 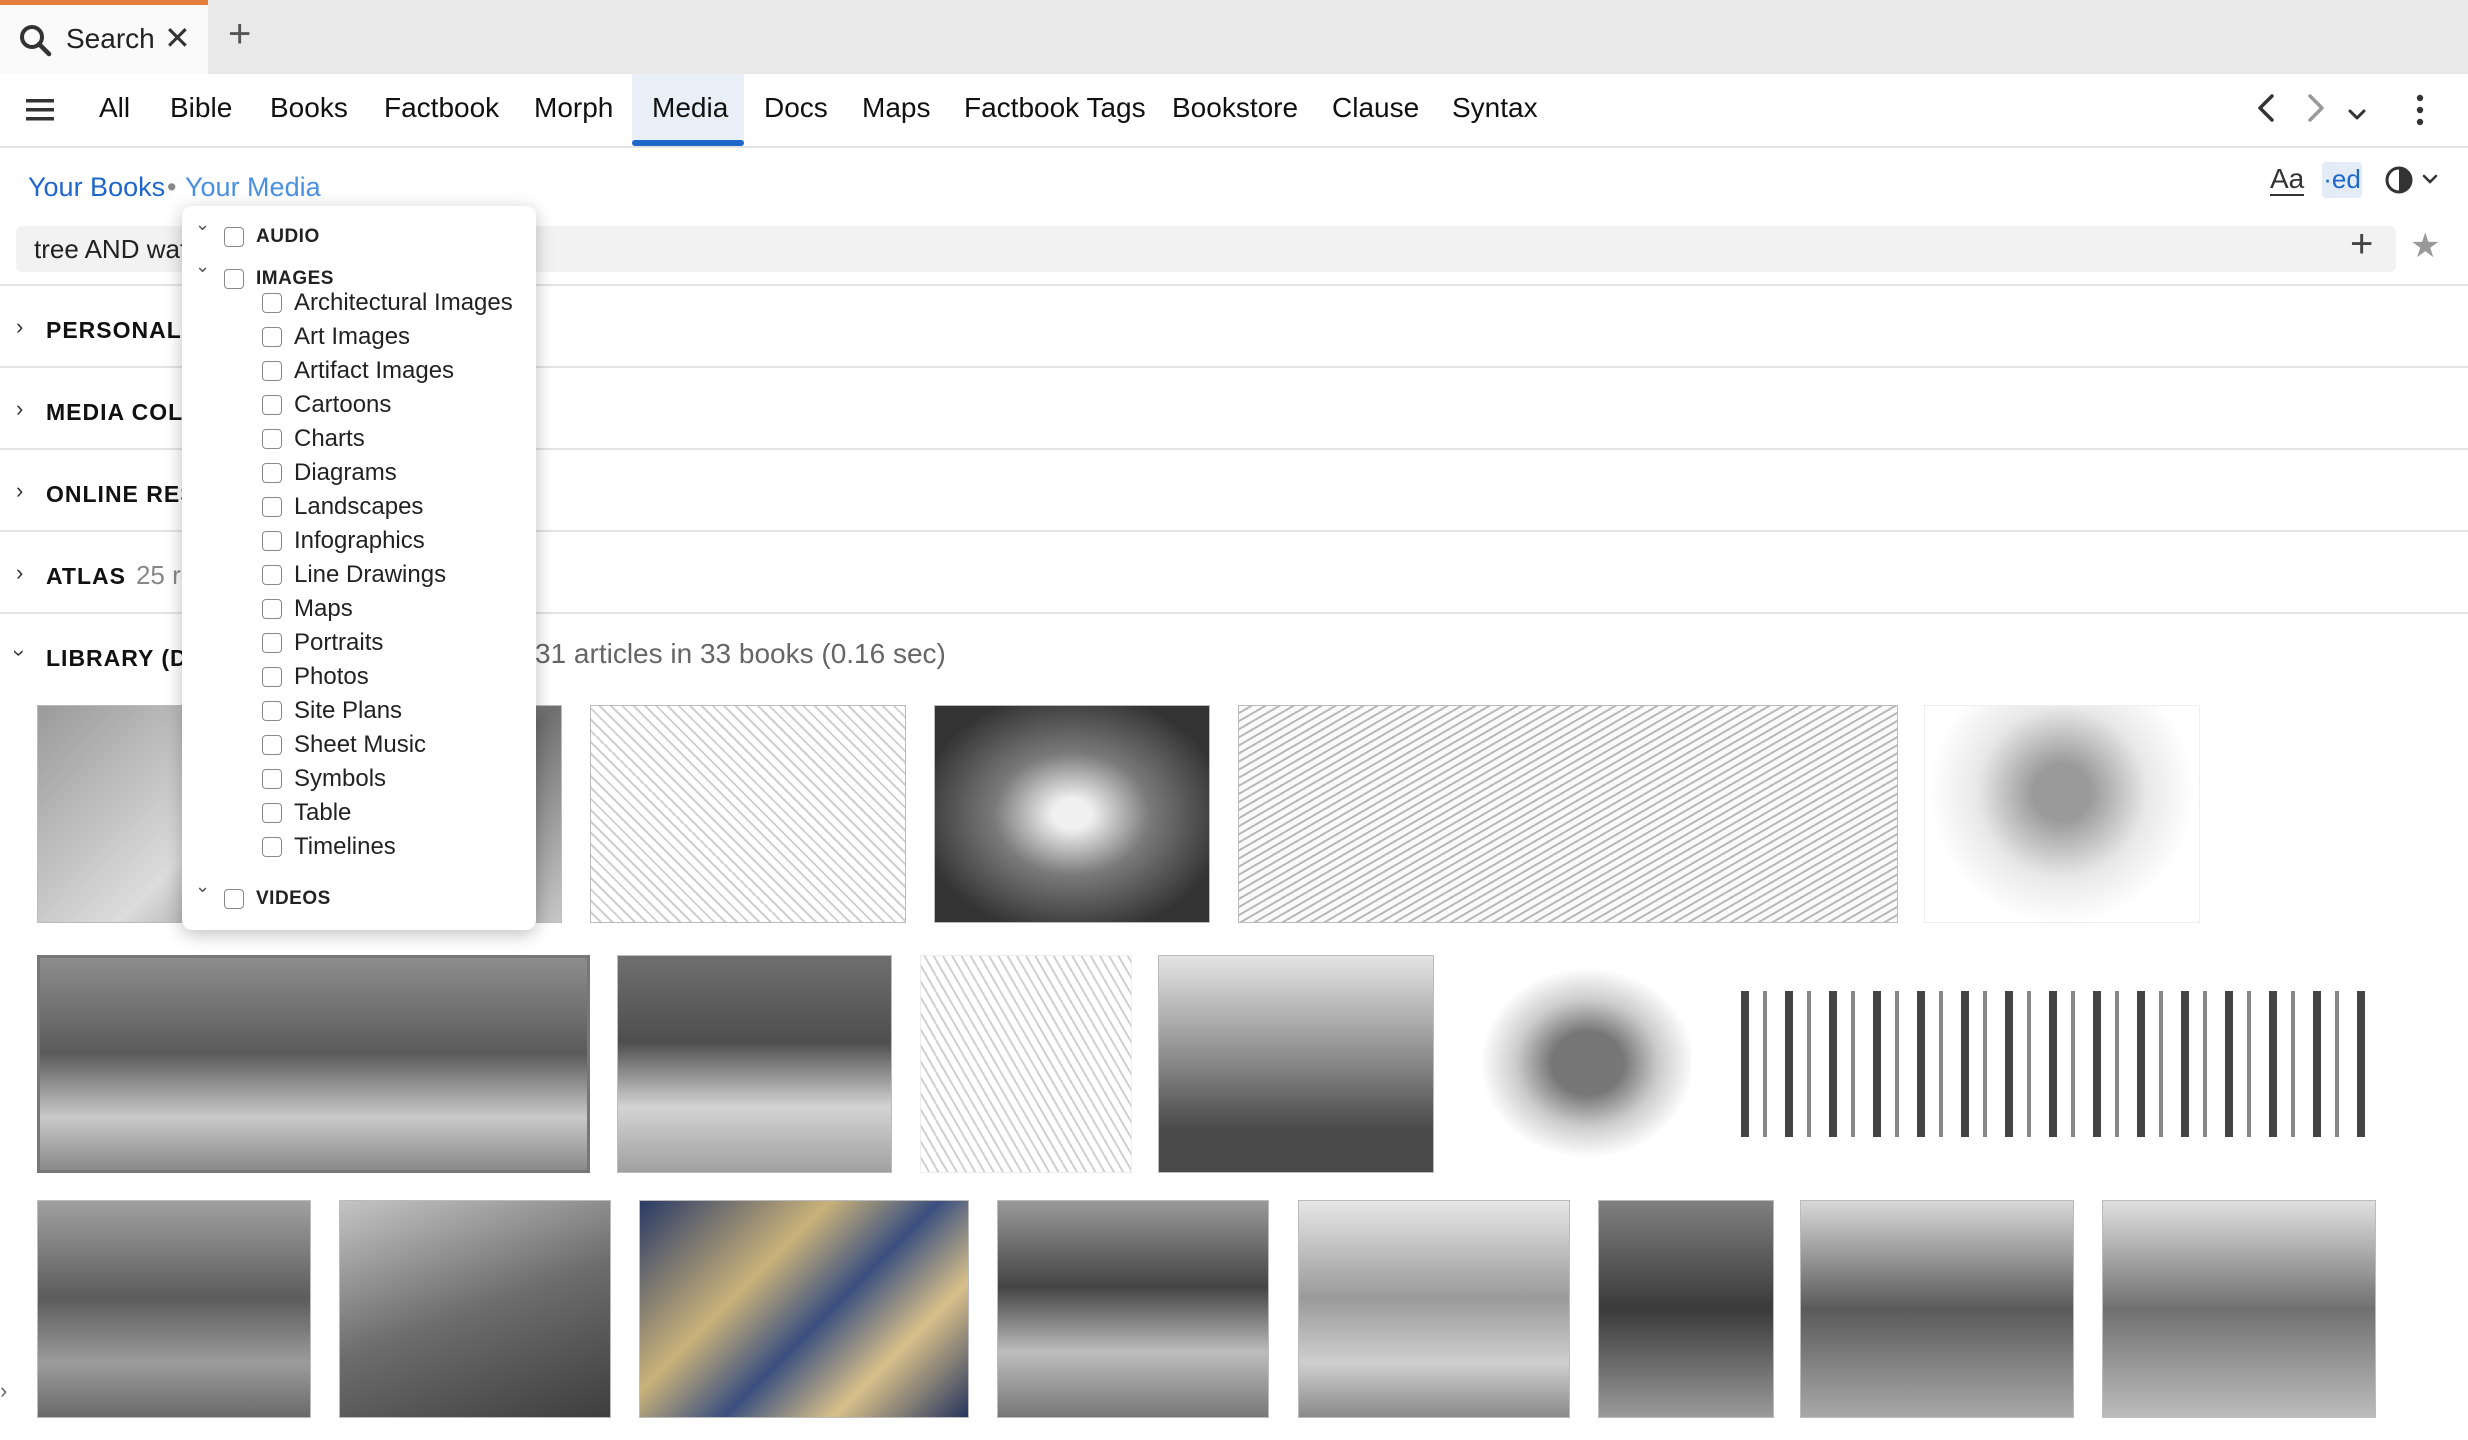 What do you see at coordinates (177, 38) in the screenshot?
I see `close-icon: ✕` at bounding box center [177, 38].